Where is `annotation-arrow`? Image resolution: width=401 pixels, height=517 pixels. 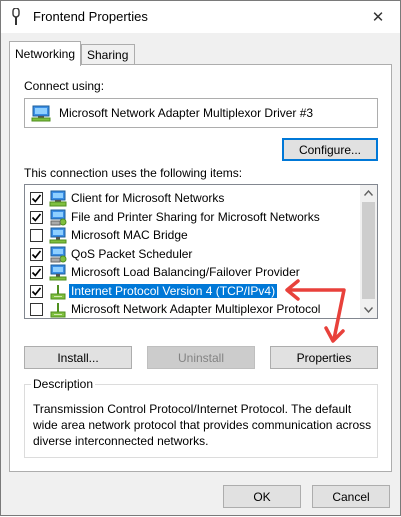 annotation-arrow is located at coordinates (315, 311).